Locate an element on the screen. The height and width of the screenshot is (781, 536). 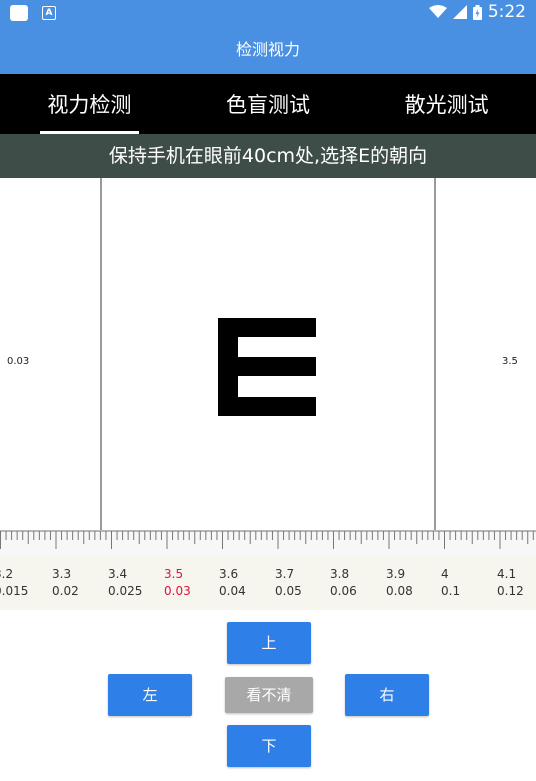
instruction-banner: 保持手机在眼前40cm处,选择E的朝向 is located at coordinates (268, 156).